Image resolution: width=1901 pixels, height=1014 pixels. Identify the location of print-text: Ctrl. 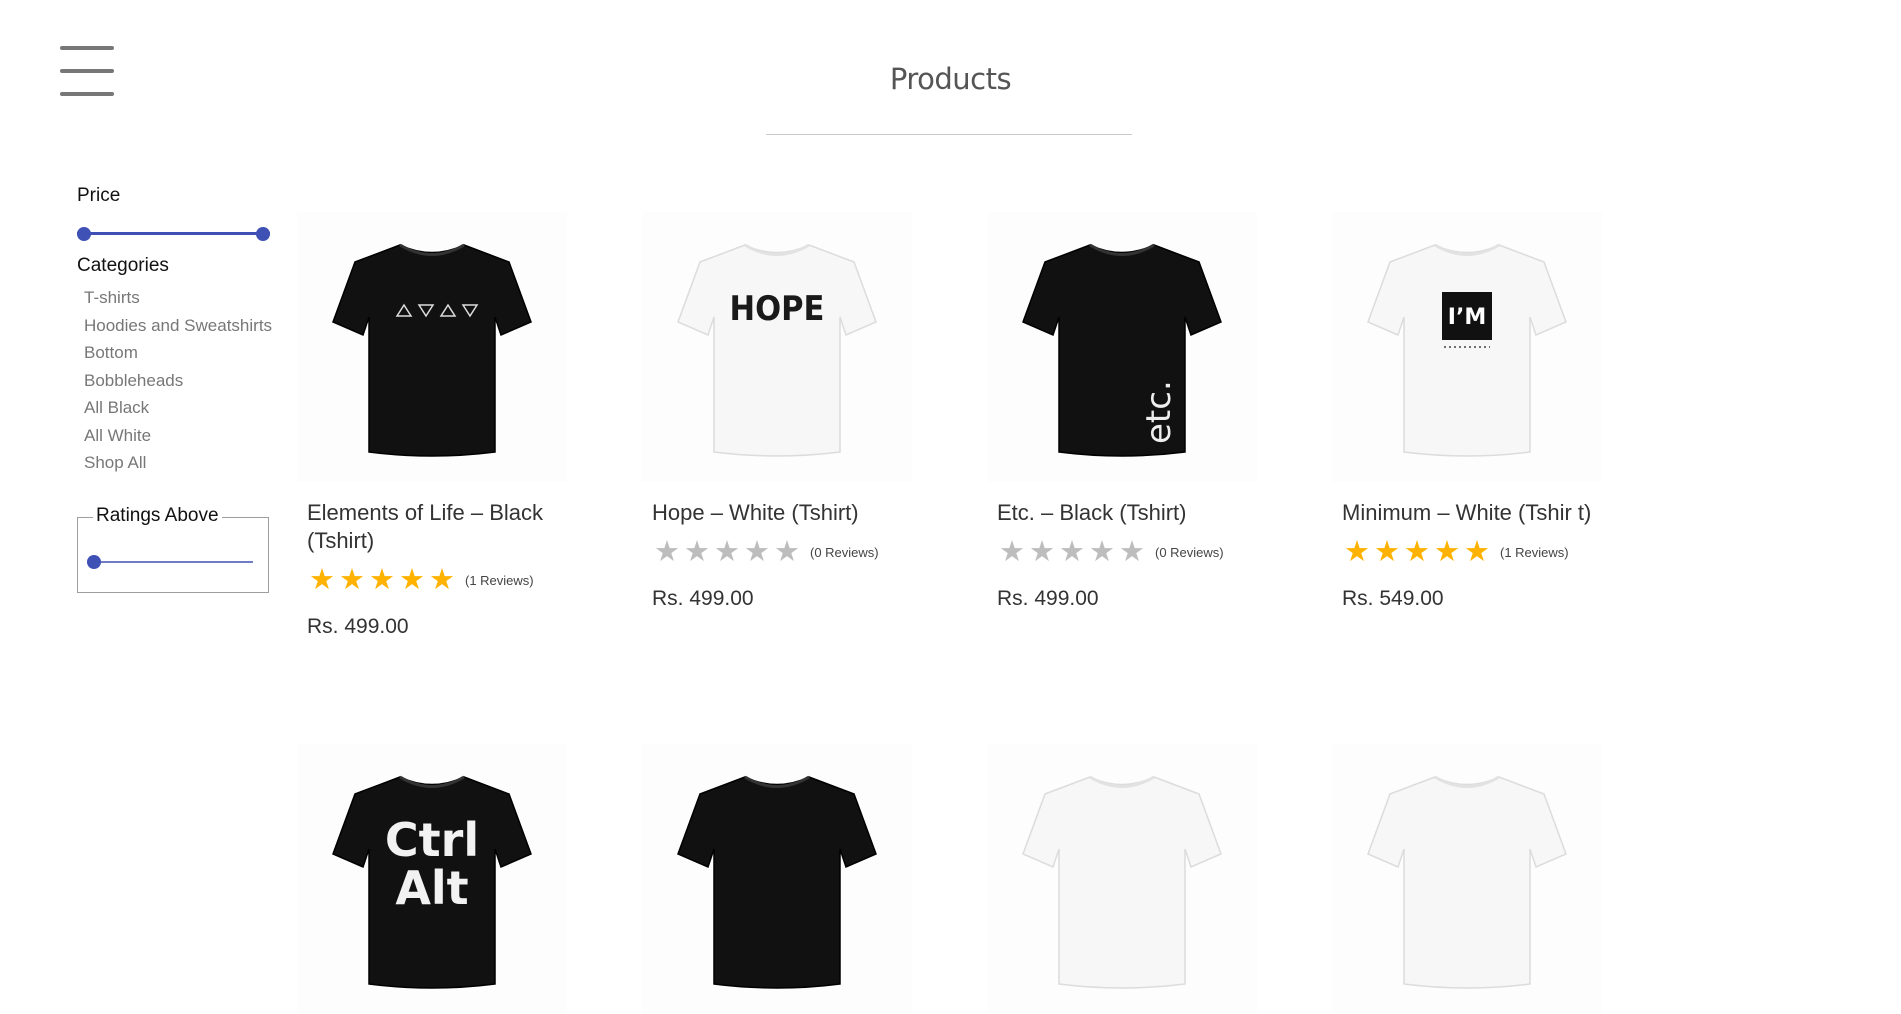
(432, 840).